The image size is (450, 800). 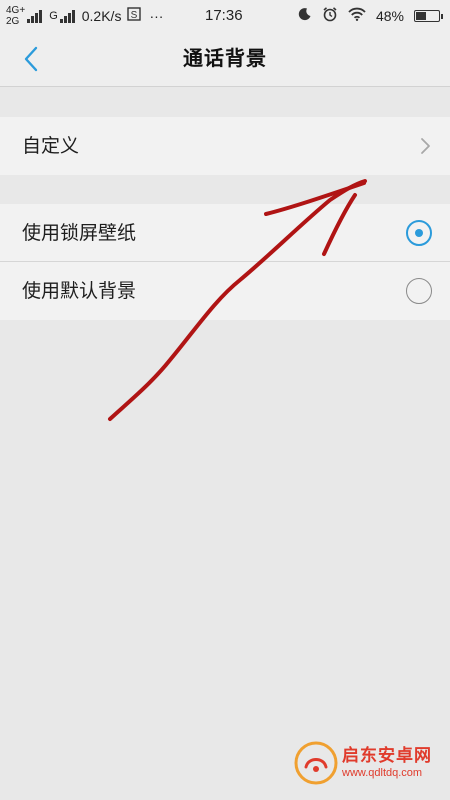 What do you see at coordinates (428, 16) in the screenshot?
I see `battery-icon` at bounding box center [428, 16].